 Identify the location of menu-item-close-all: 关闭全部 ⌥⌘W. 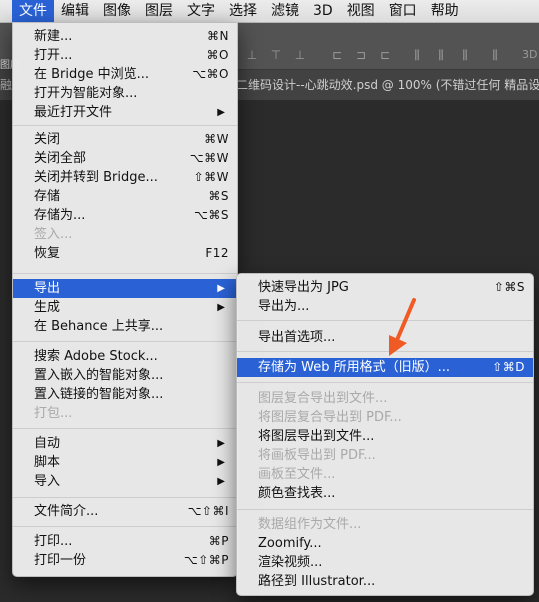
(125, 158).